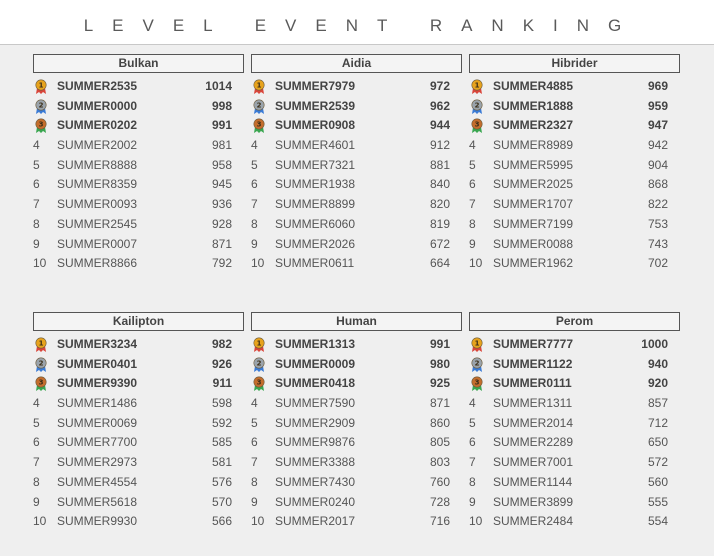 This screenshot has width=714, height=556. I want to click on player-name: SUMMER0111, so click(532, 383).